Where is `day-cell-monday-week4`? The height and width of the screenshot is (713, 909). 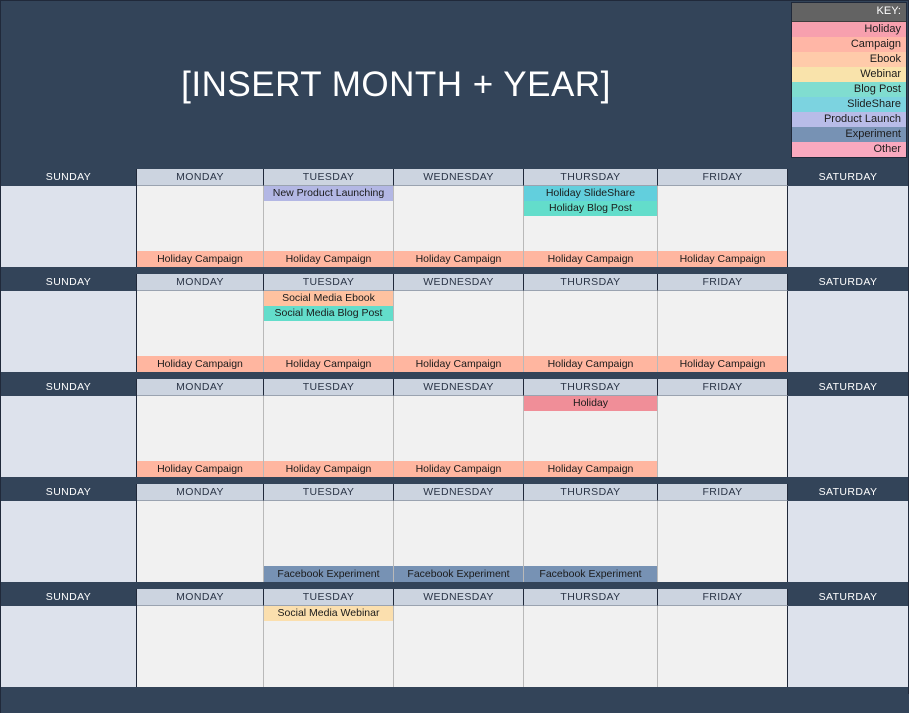
day-cell-monday-week4 is located at coordinates (200, 541).